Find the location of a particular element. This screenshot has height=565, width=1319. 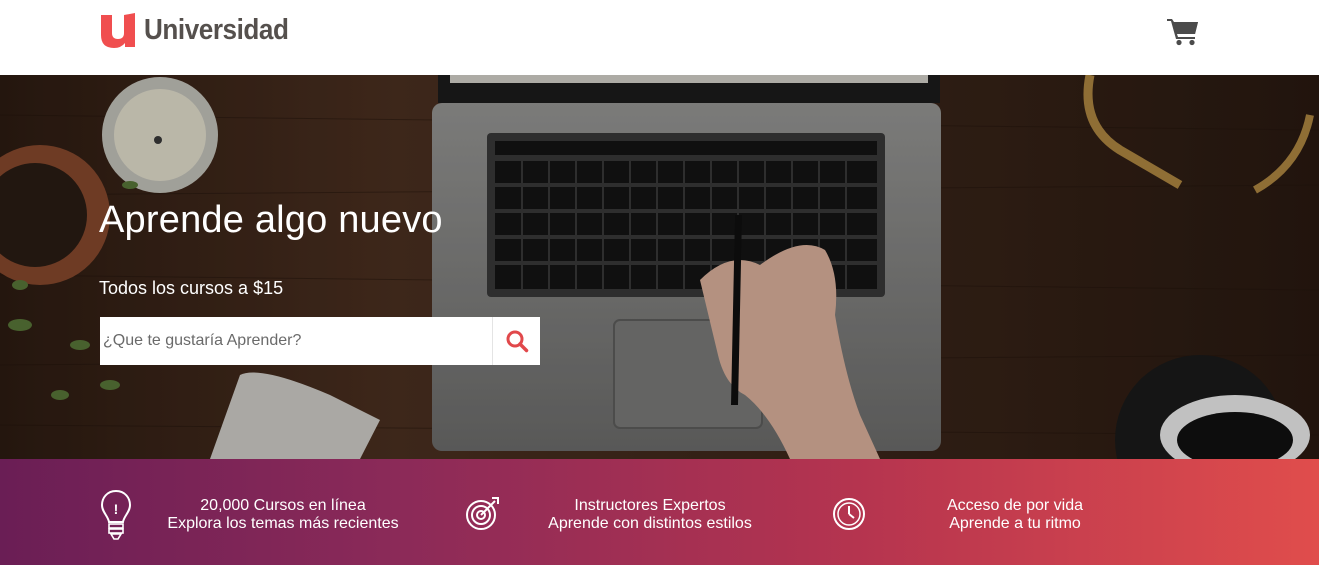

logo-text: Universidad is located at coordinates (216, 29).